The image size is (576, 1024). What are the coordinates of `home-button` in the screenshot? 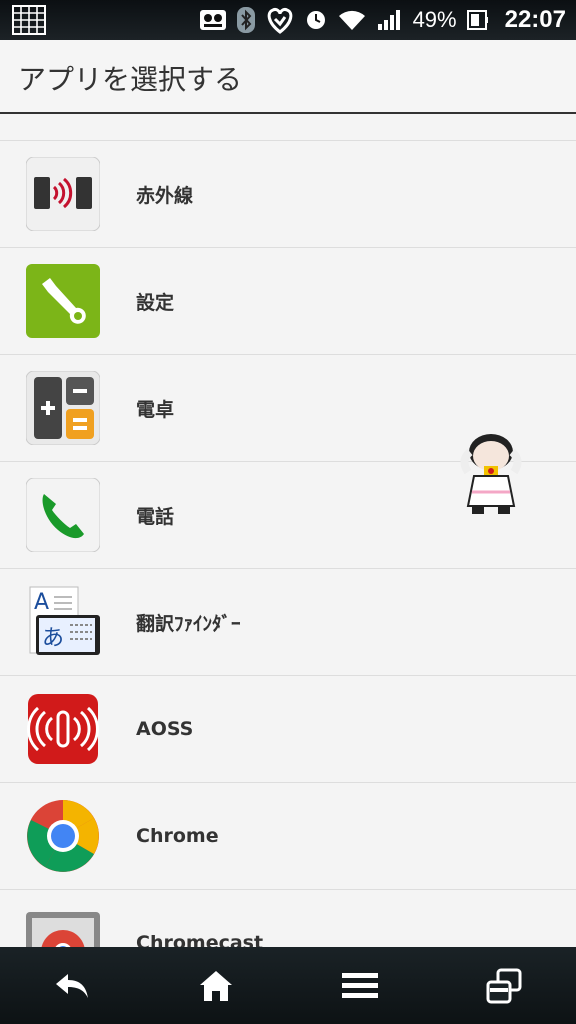 It's located at (216, 986).